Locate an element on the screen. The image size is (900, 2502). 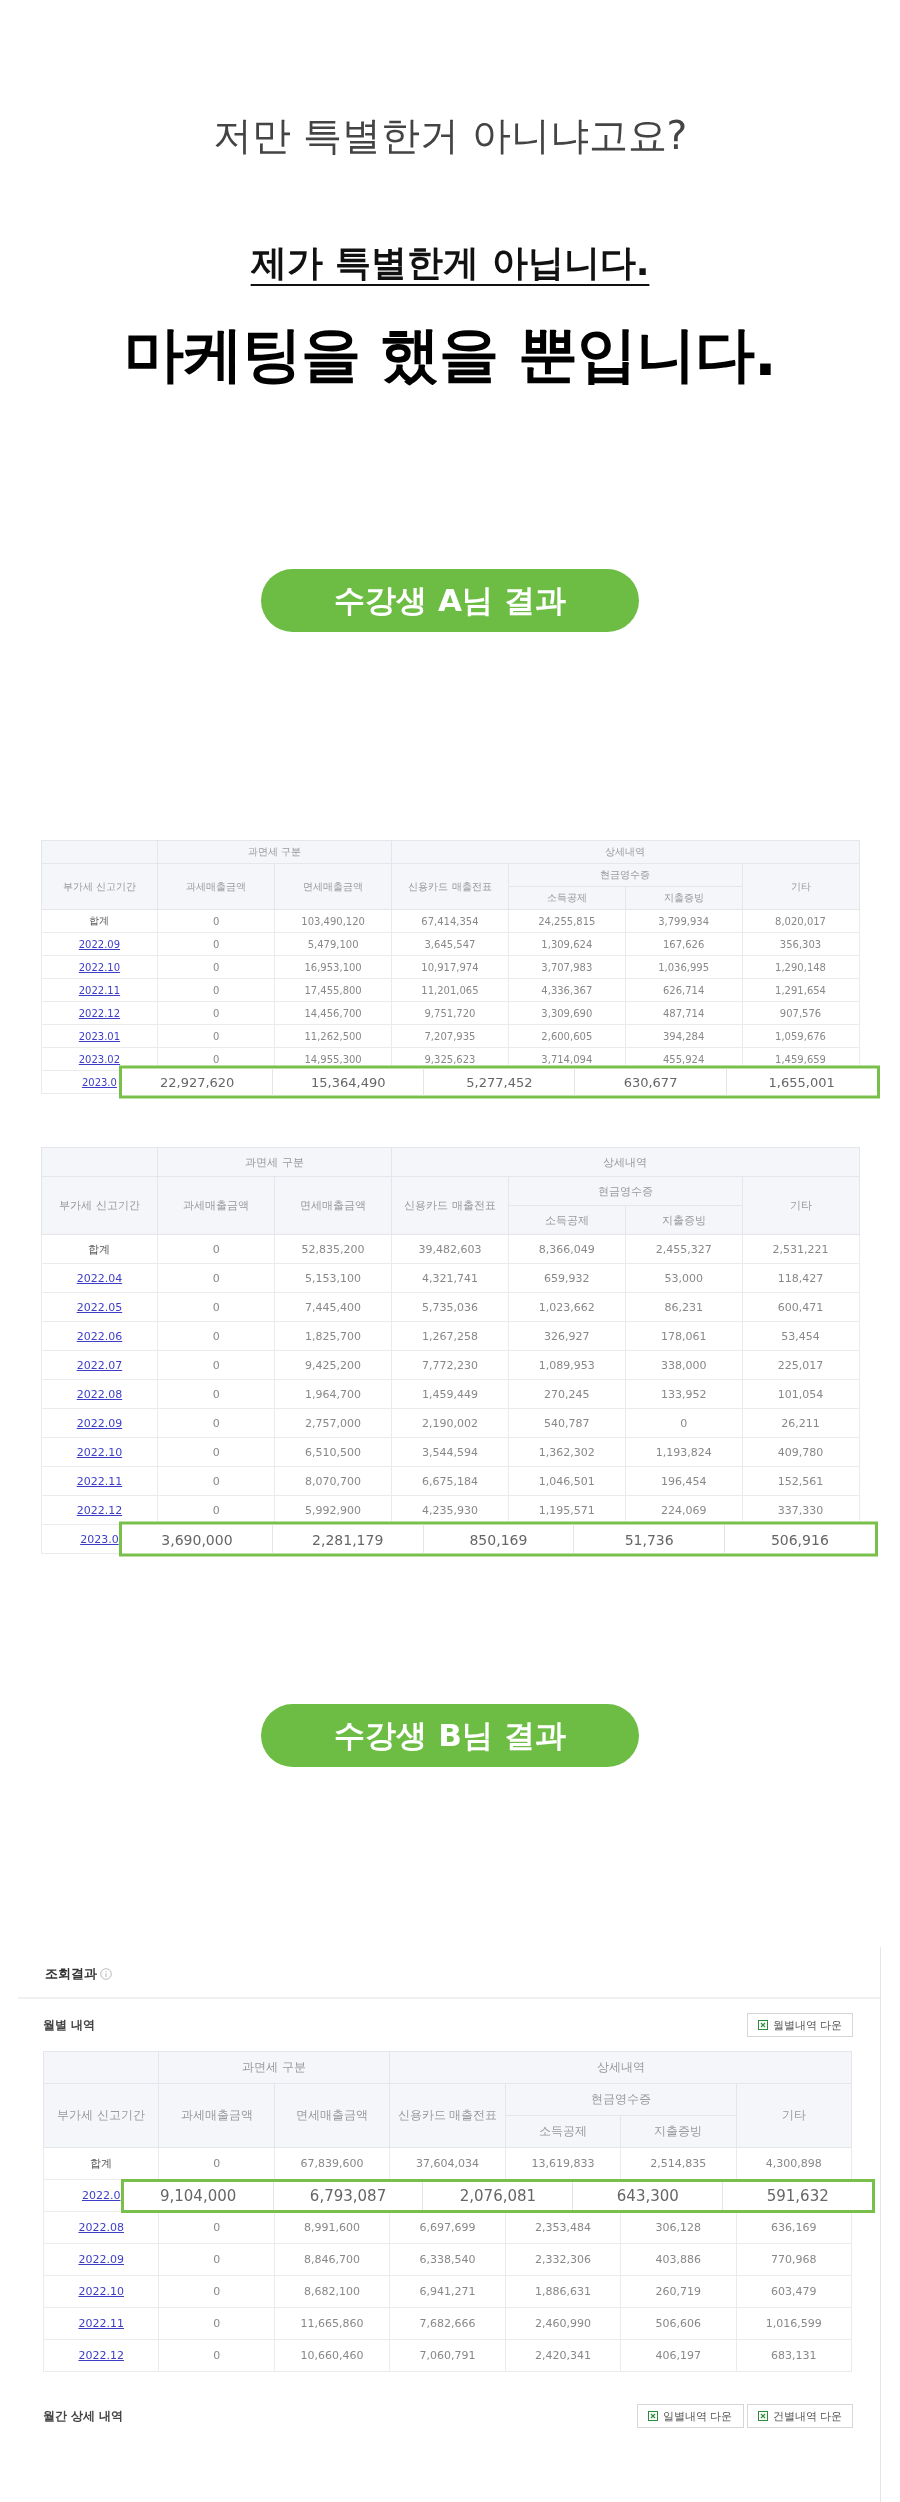
highlight-value: 1,655,001 is located at coordinates (801, 1082).